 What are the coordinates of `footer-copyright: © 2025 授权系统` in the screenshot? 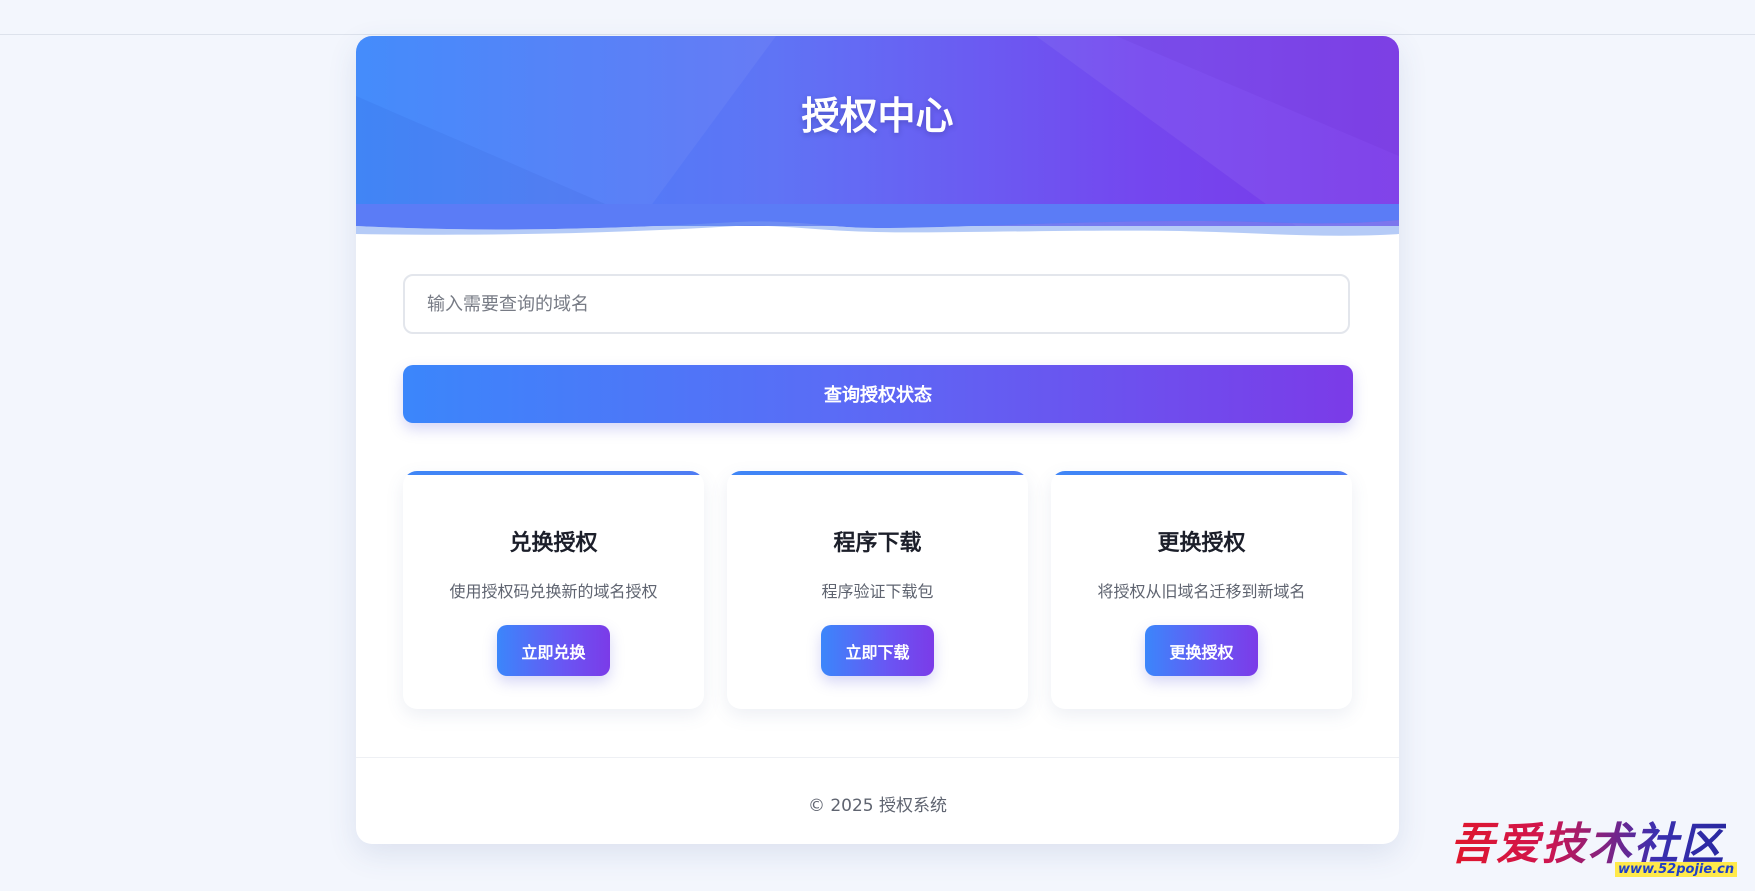 It's located at (877, 806).